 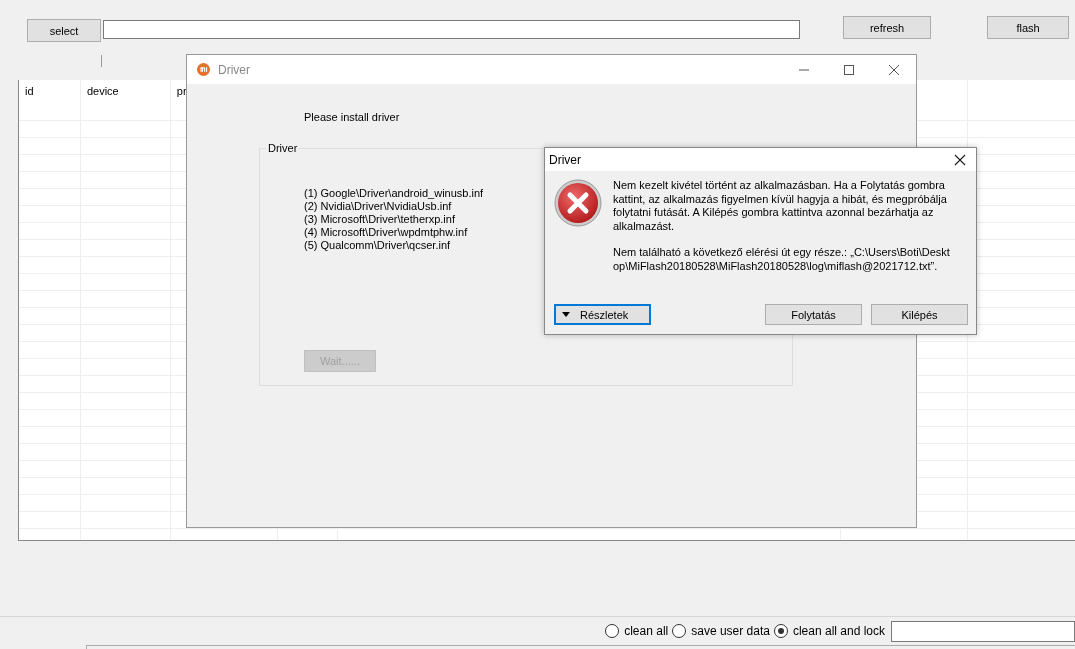 What do you see at coordinates (394, 193) in the screenshot?
I see `driver-path: (1) Google\Driver\android_winusb.inf` at bounding box center [394, 193].